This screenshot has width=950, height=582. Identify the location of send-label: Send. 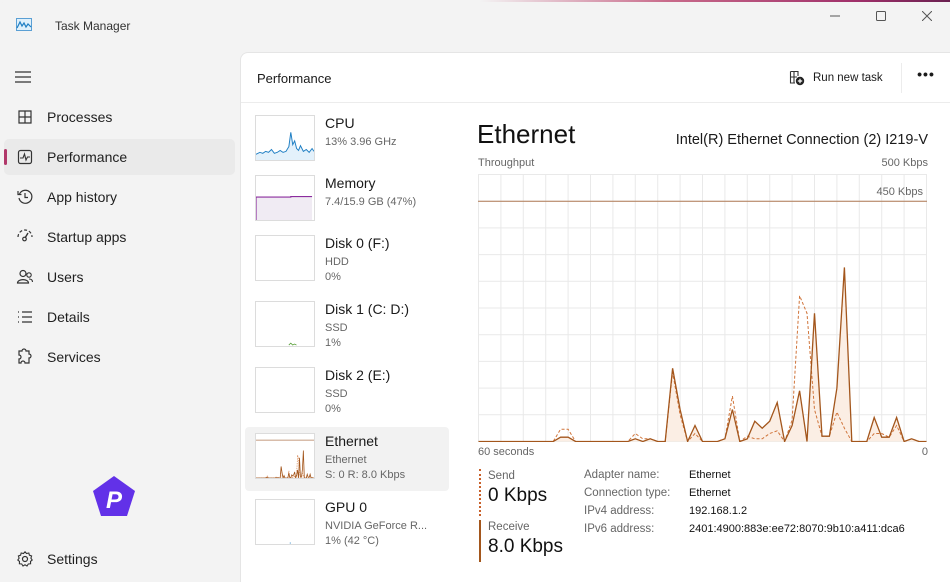
(501, 476).